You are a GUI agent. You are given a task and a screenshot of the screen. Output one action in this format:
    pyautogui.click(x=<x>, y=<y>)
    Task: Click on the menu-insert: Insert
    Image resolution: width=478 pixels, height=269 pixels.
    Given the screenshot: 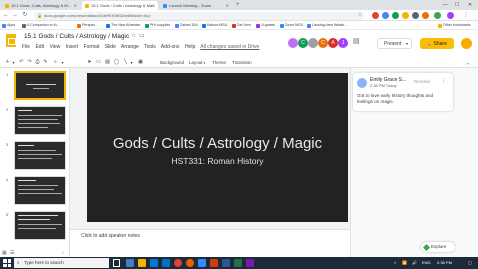 What is the action you would take?
    pyautogui.click(x=72, y=47)
    